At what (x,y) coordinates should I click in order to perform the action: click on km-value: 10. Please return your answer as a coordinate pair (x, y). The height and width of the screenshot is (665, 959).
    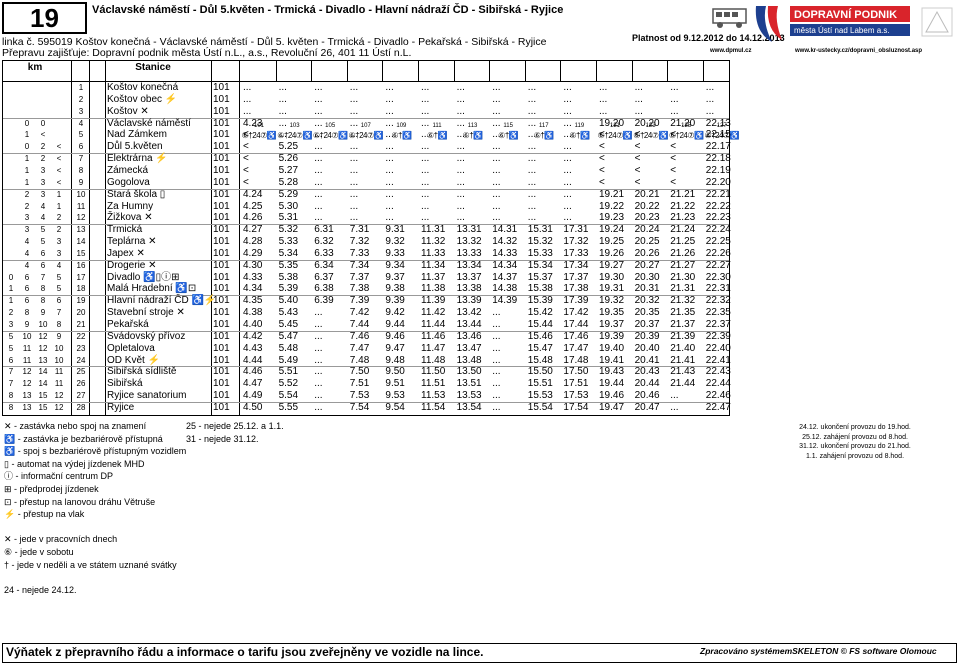
    Looking at the image, I should click on (27, 336).